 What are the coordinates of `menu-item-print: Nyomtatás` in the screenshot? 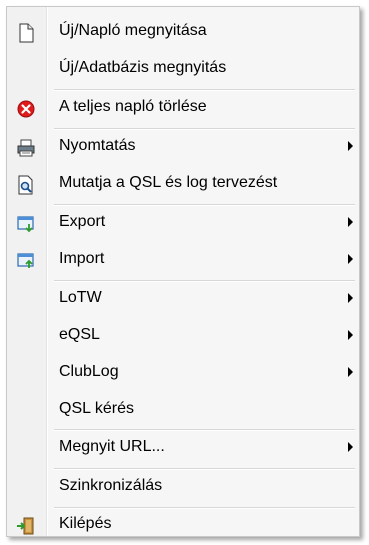 It's located at (183, 147).